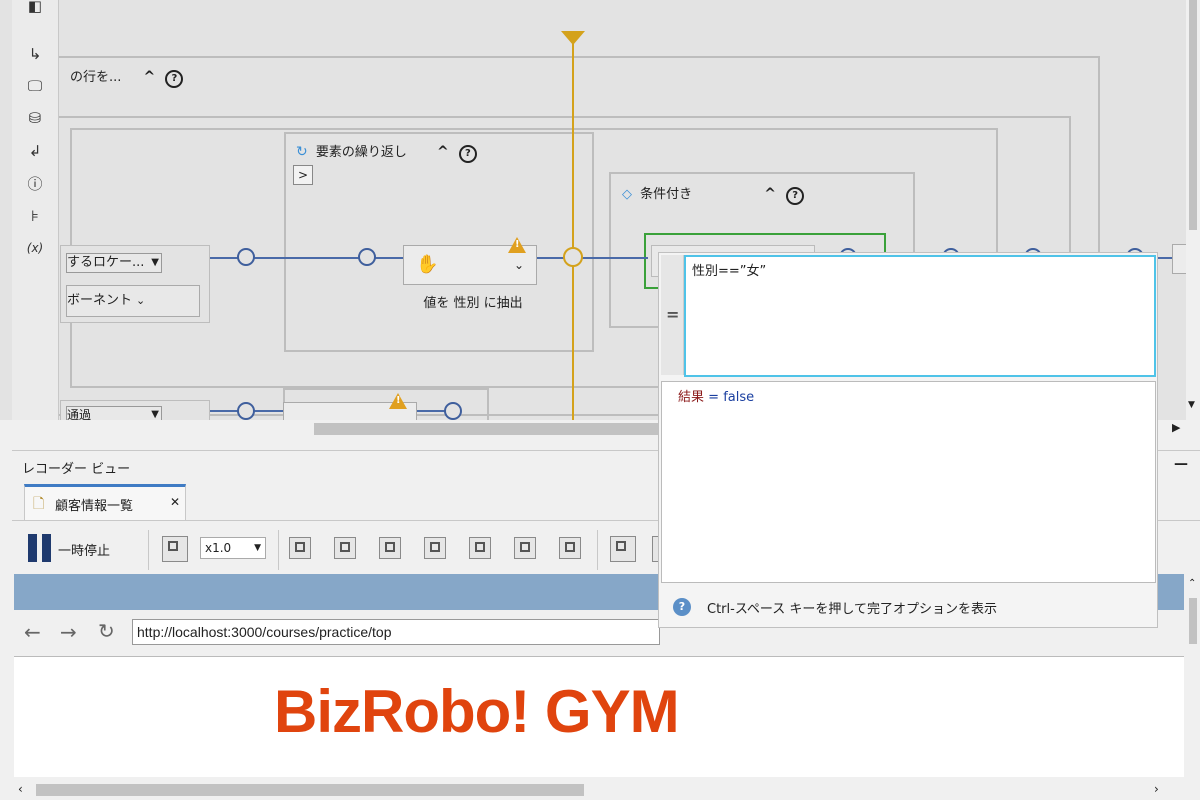 This screenshot has height=800, width=1200. I want to click on speed-select: x1.0 ▼, so click(233, 548).